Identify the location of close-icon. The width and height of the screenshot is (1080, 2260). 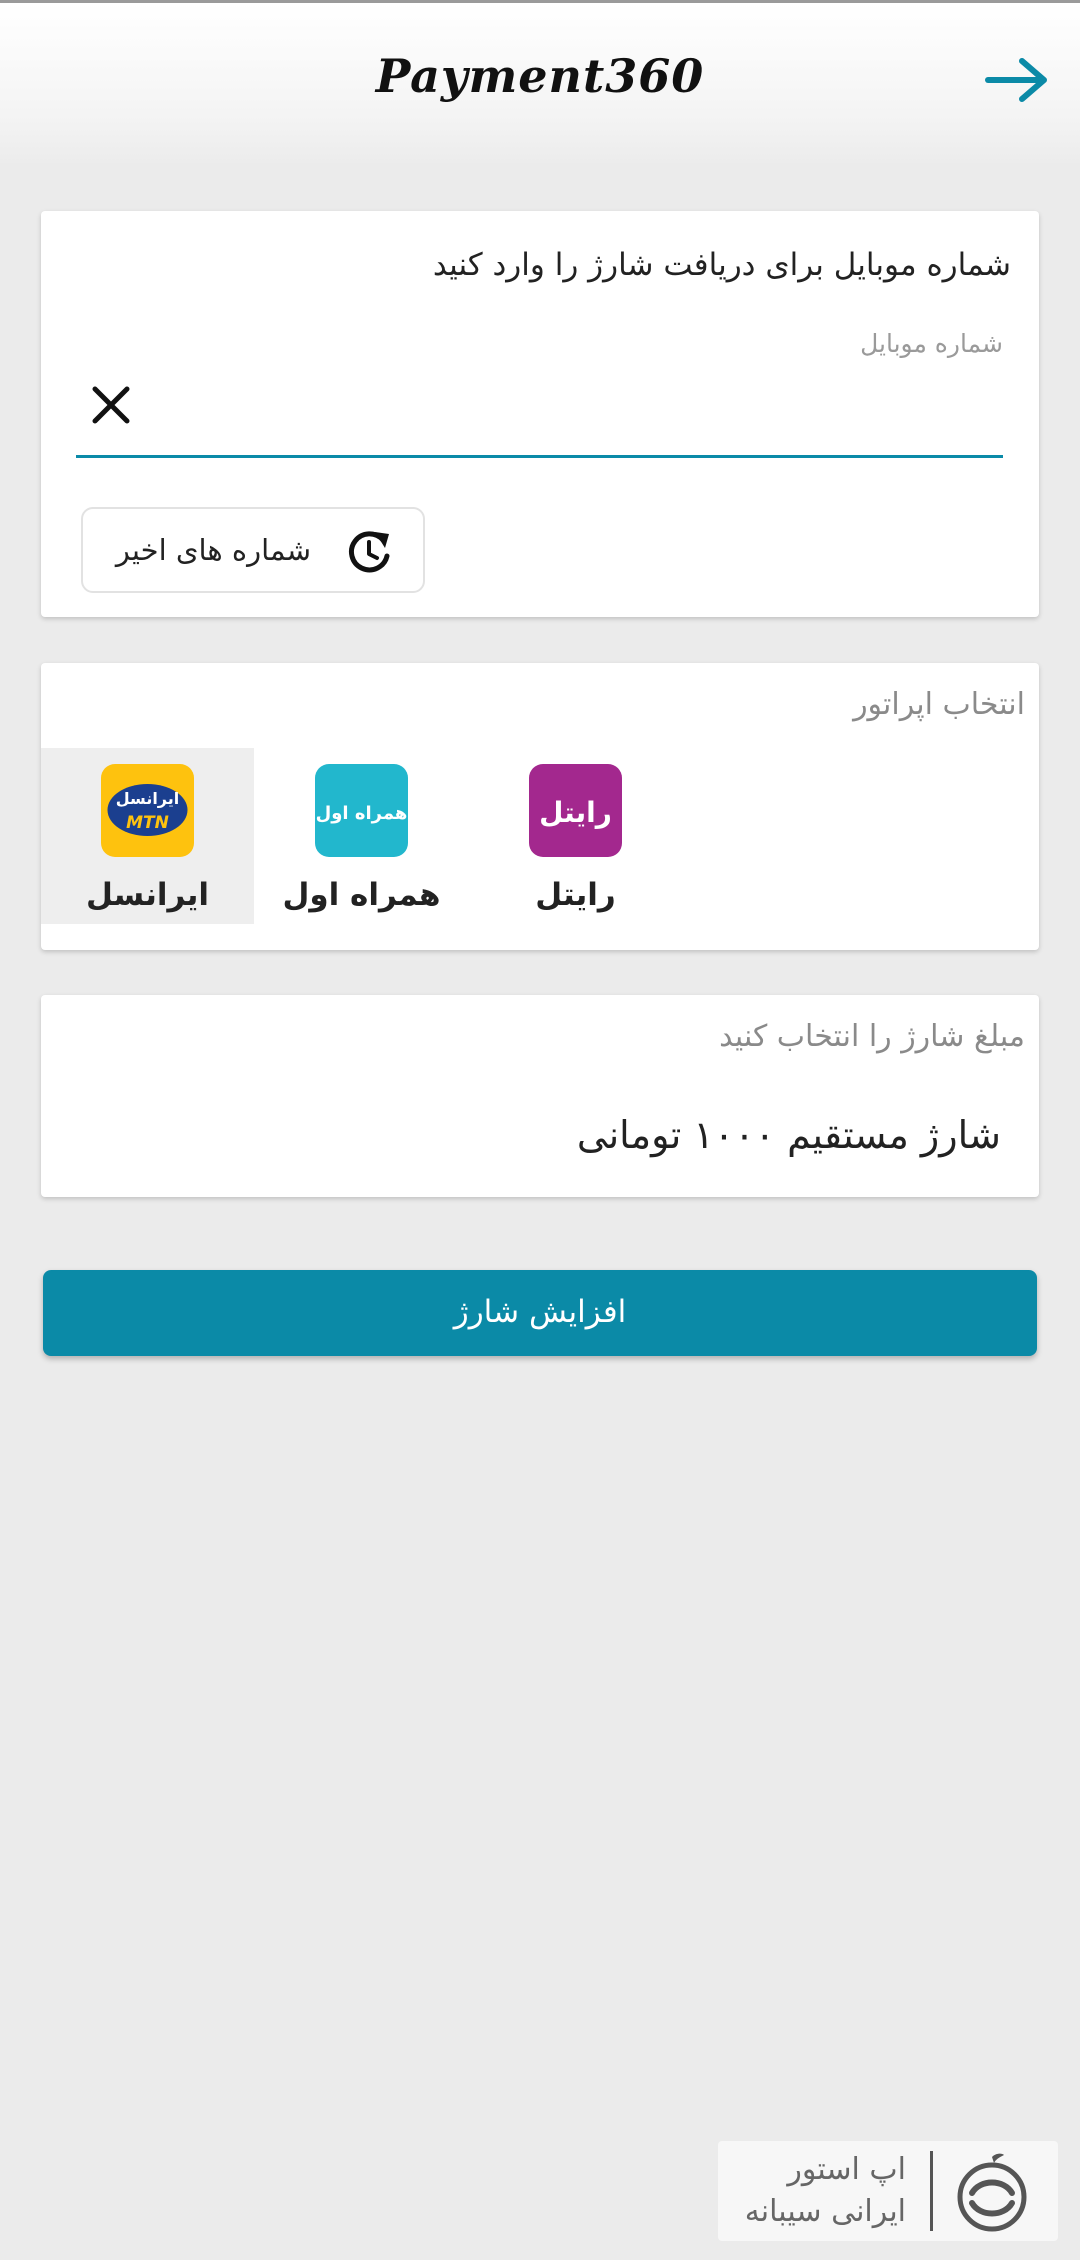
(111, 405).